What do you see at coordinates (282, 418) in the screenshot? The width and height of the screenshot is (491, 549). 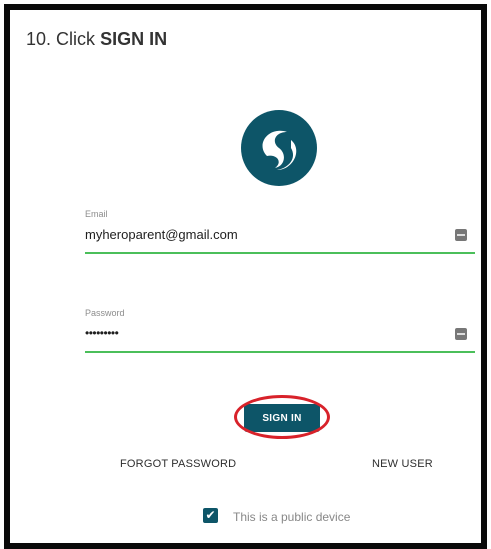 I see `sign-in-button: SIGN IN` at bounding box center [282, 418].